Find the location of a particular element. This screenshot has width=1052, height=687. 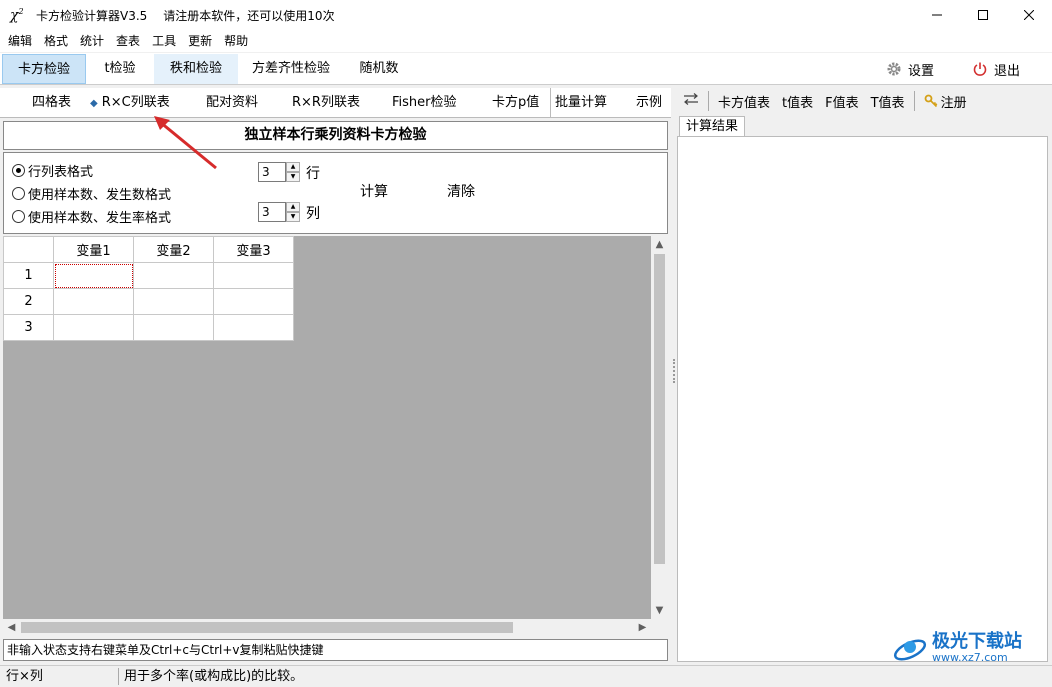

register-button: 注册 is located at coordinates (945, 101).